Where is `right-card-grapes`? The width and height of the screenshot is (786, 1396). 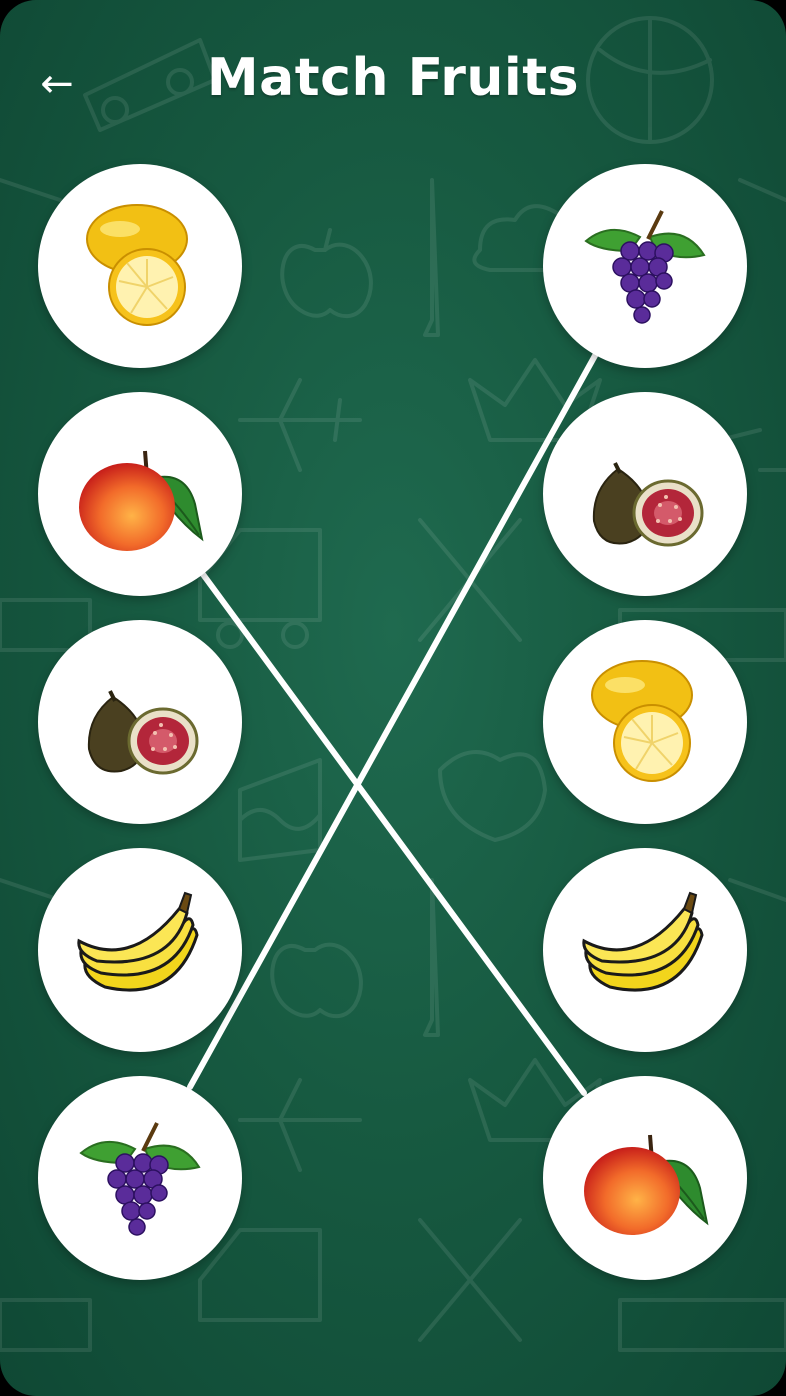
right-card-grapes is located at coordinates (645, 266).